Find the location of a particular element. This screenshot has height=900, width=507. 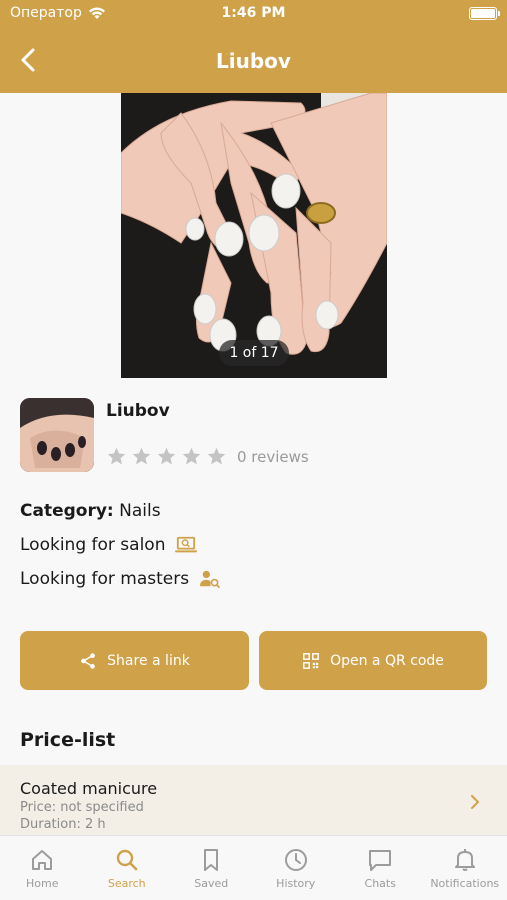

rating: 0 reviews is located at coordinates (207, 456).